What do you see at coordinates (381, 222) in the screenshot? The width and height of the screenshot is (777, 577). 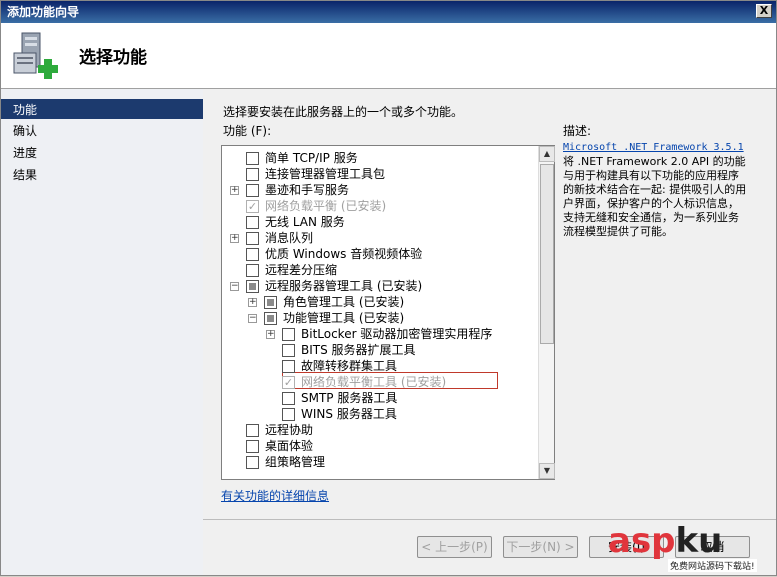 I see `feature-row: 无线 LAN 服务` at bounding box center [381, 222].